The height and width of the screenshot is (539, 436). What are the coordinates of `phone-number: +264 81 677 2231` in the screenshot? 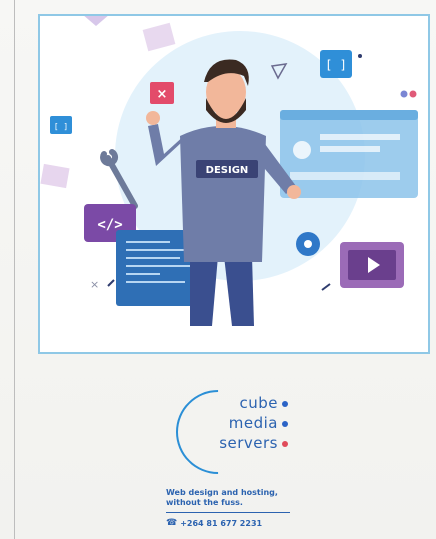 It's located at (221, 523).